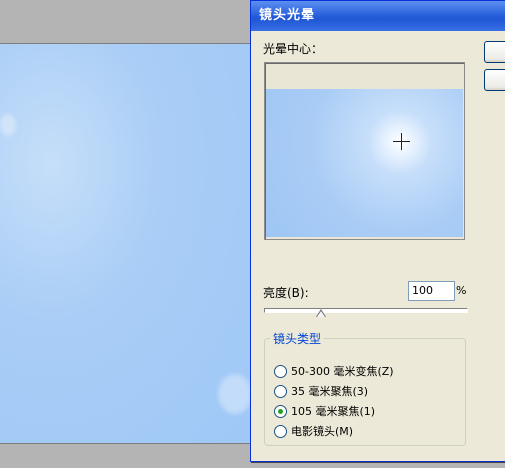 The height and width of the screenshot is (468, 505). What do you see at coordinates (364, 163) in the screenshot?
I see `preview-image` at bounding box center [364, 163].